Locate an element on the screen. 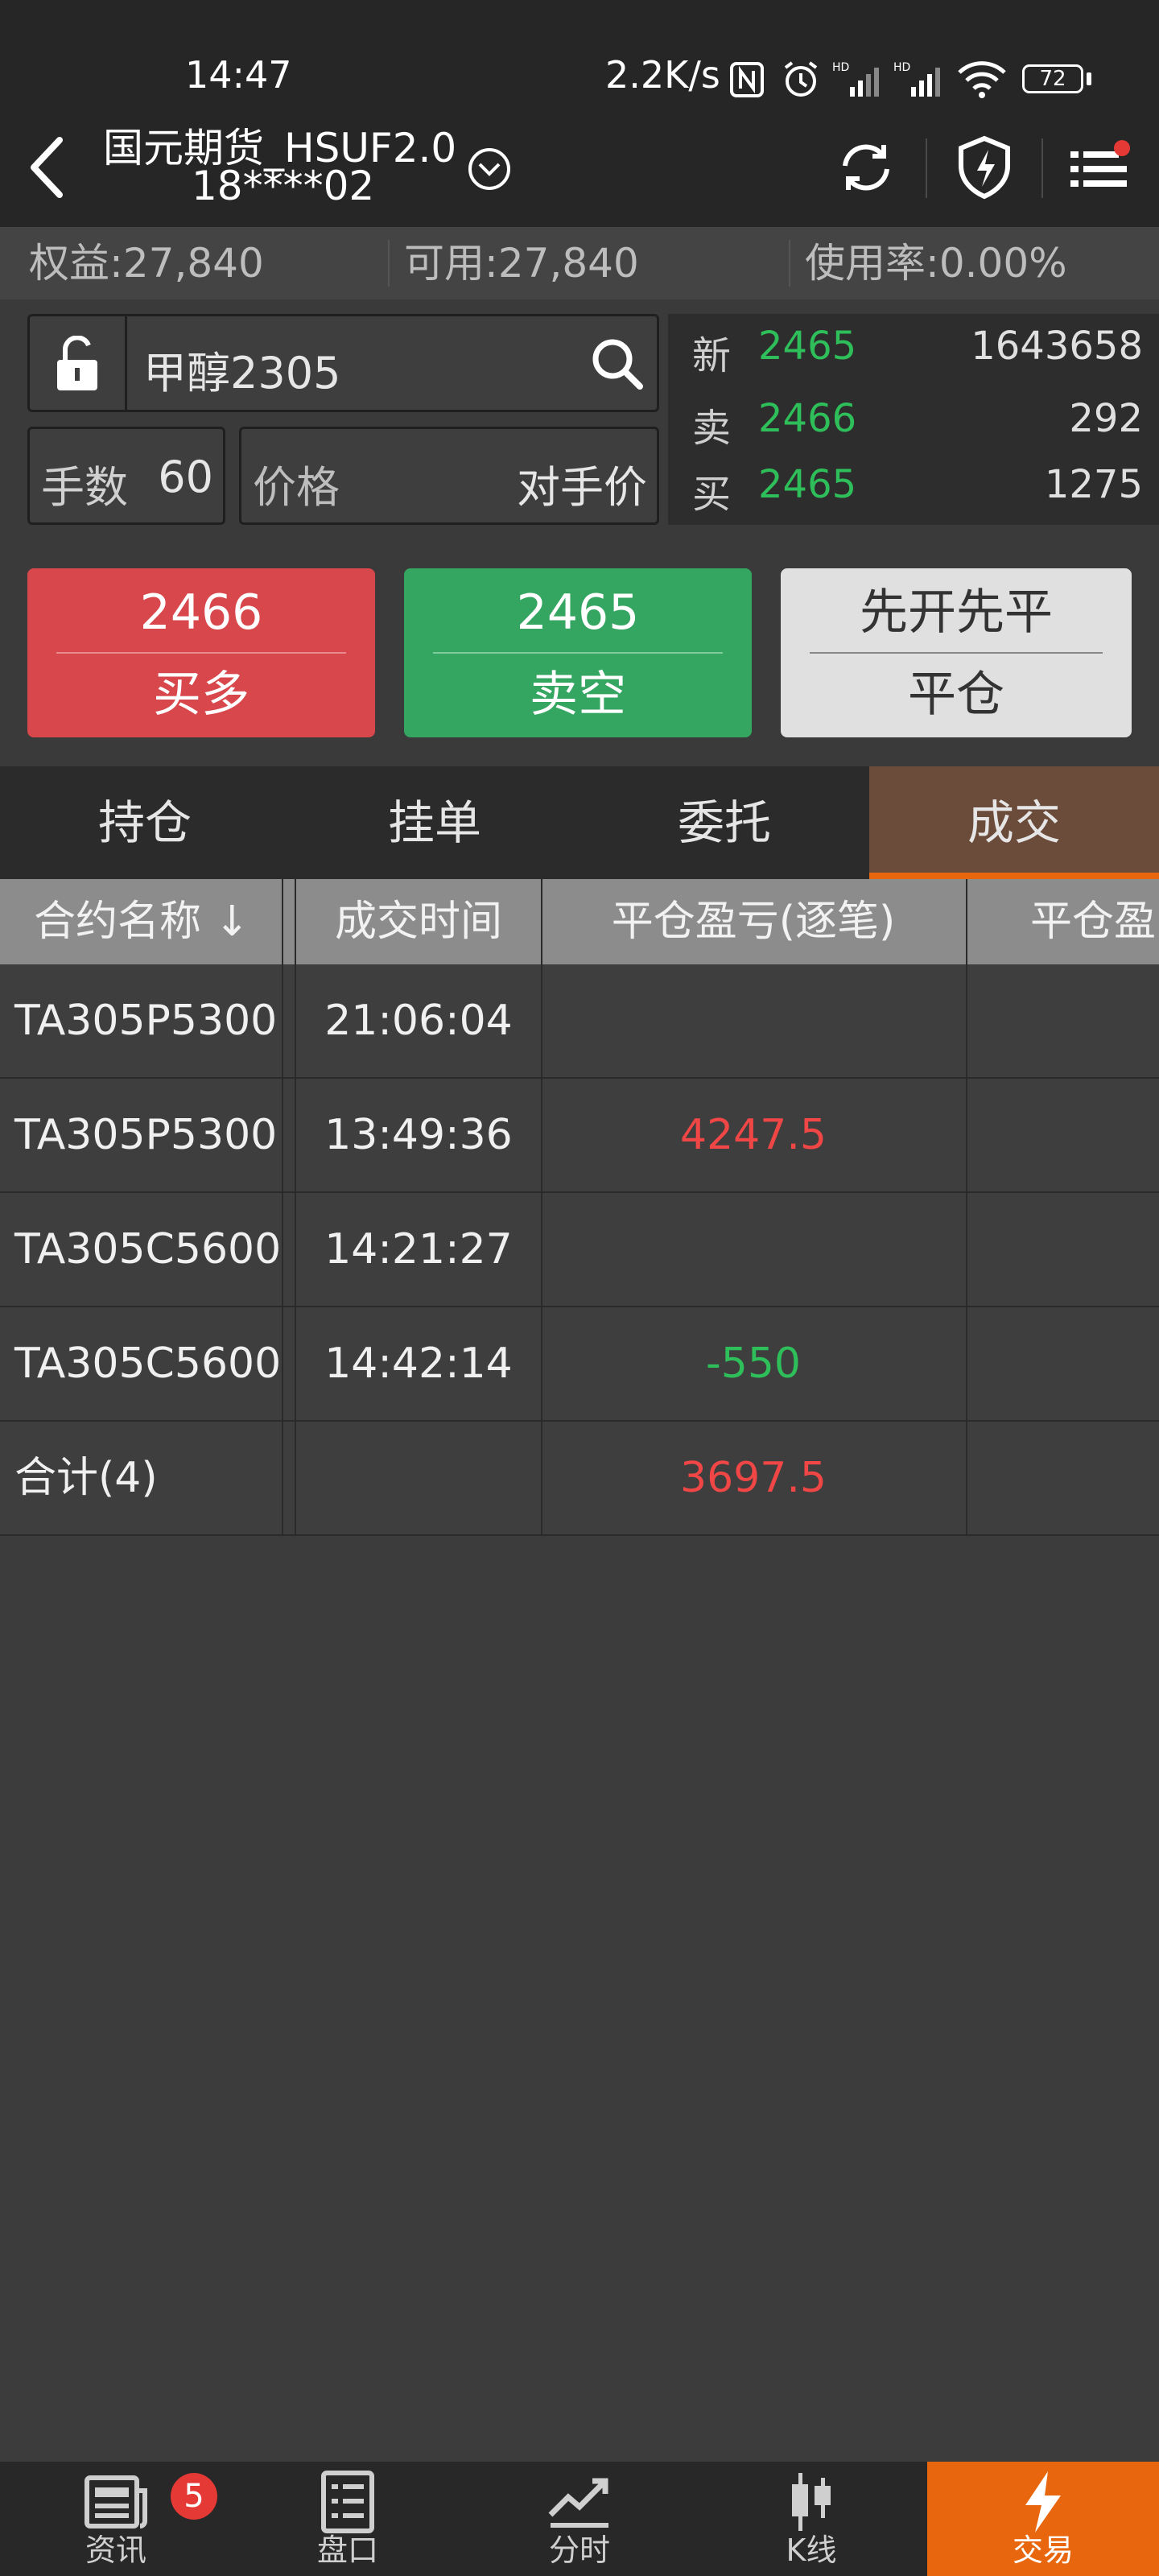 This screenshot has width=1159, height=2576. cell-pnl: 4247.5 is located at coordinates (753, 1135).